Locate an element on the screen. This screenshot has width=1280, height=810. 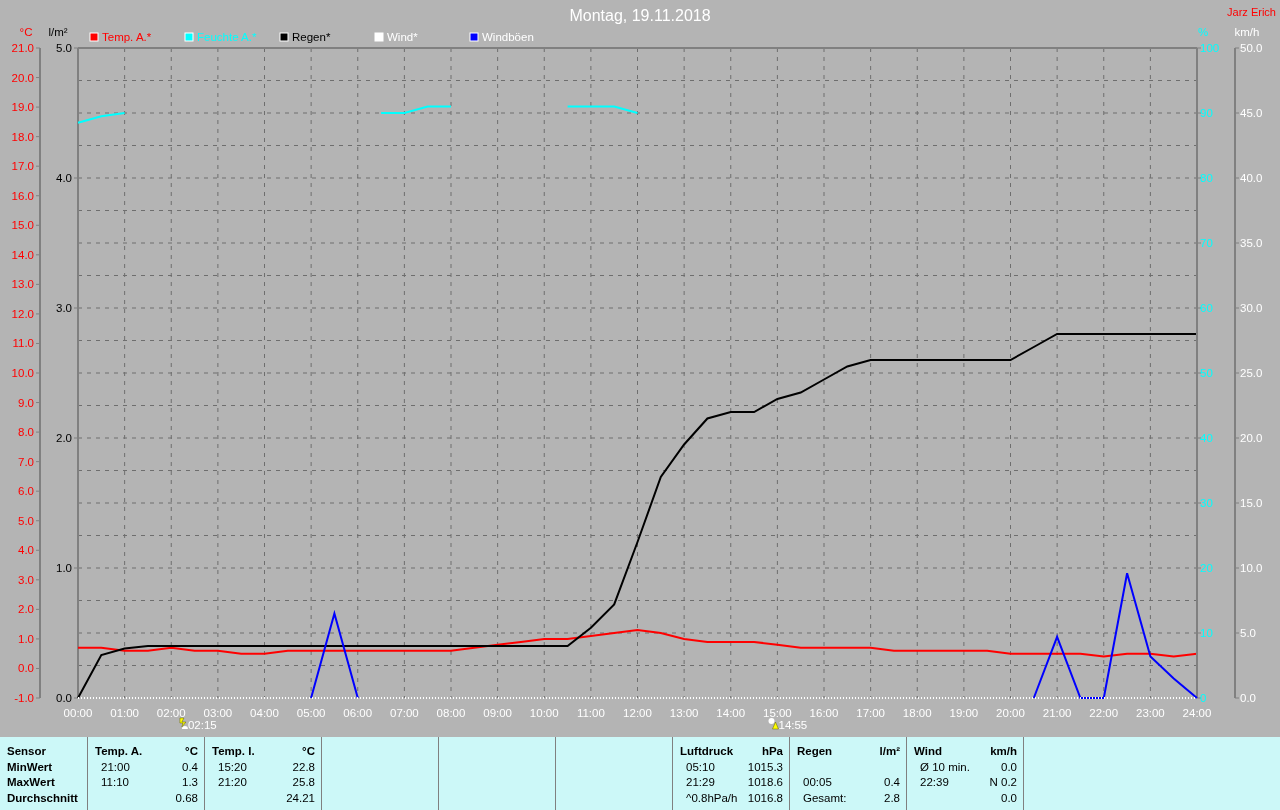
axis-unit-label: °C is located at coordinates (26, 32).